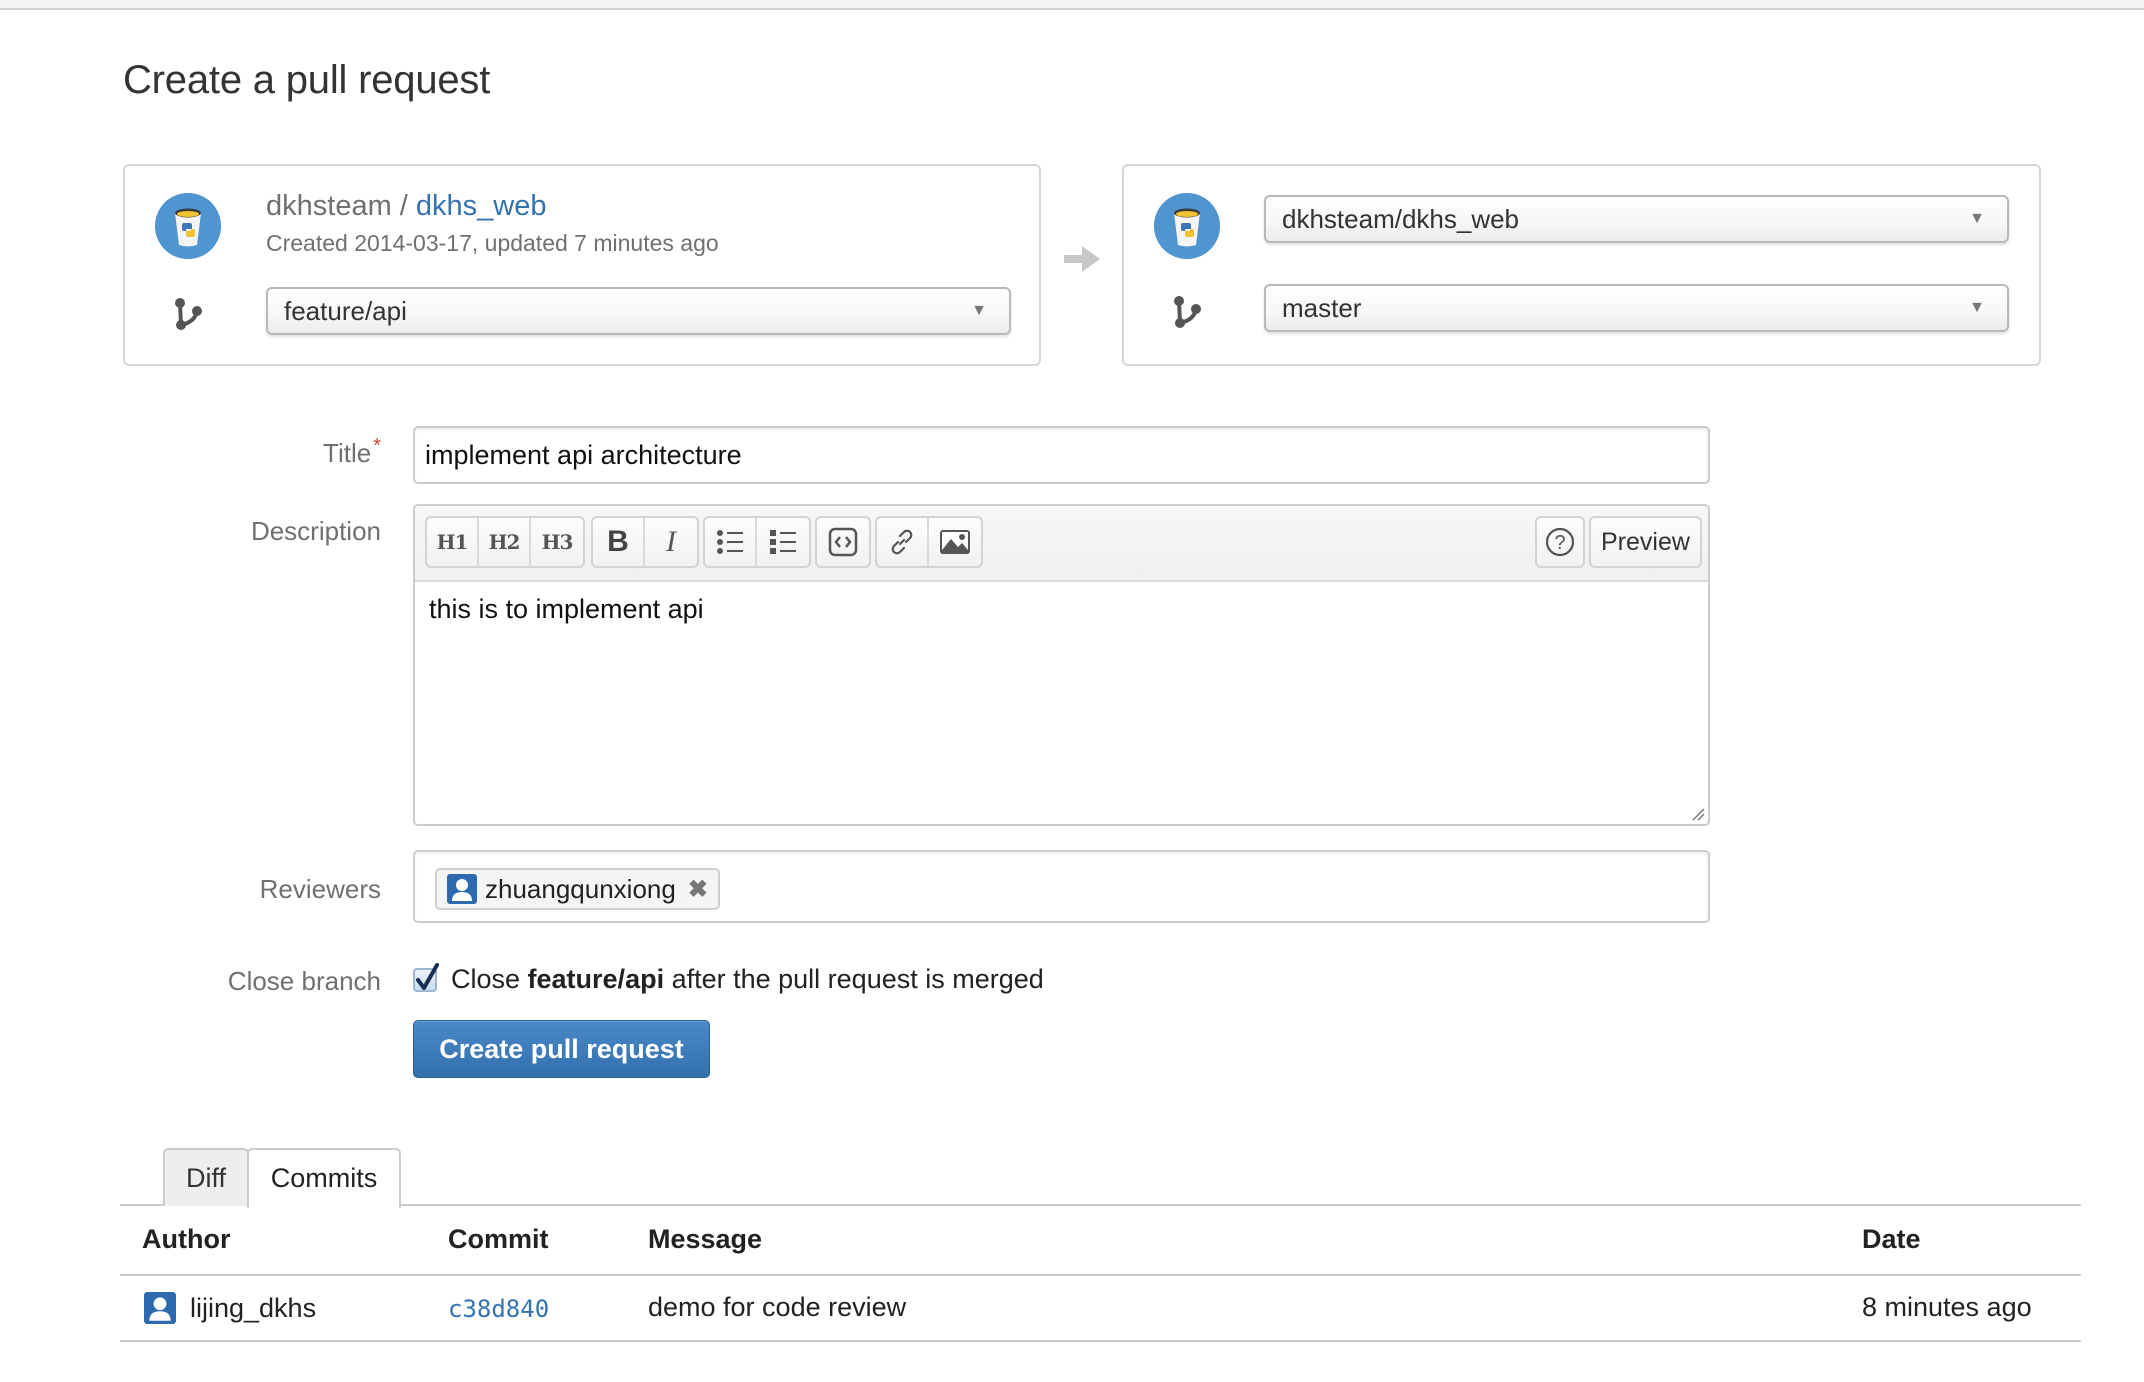 The height and width of the screenshot is (1382, 2144). I want to click on commit-message: demo for code review, so click(777, 1307).